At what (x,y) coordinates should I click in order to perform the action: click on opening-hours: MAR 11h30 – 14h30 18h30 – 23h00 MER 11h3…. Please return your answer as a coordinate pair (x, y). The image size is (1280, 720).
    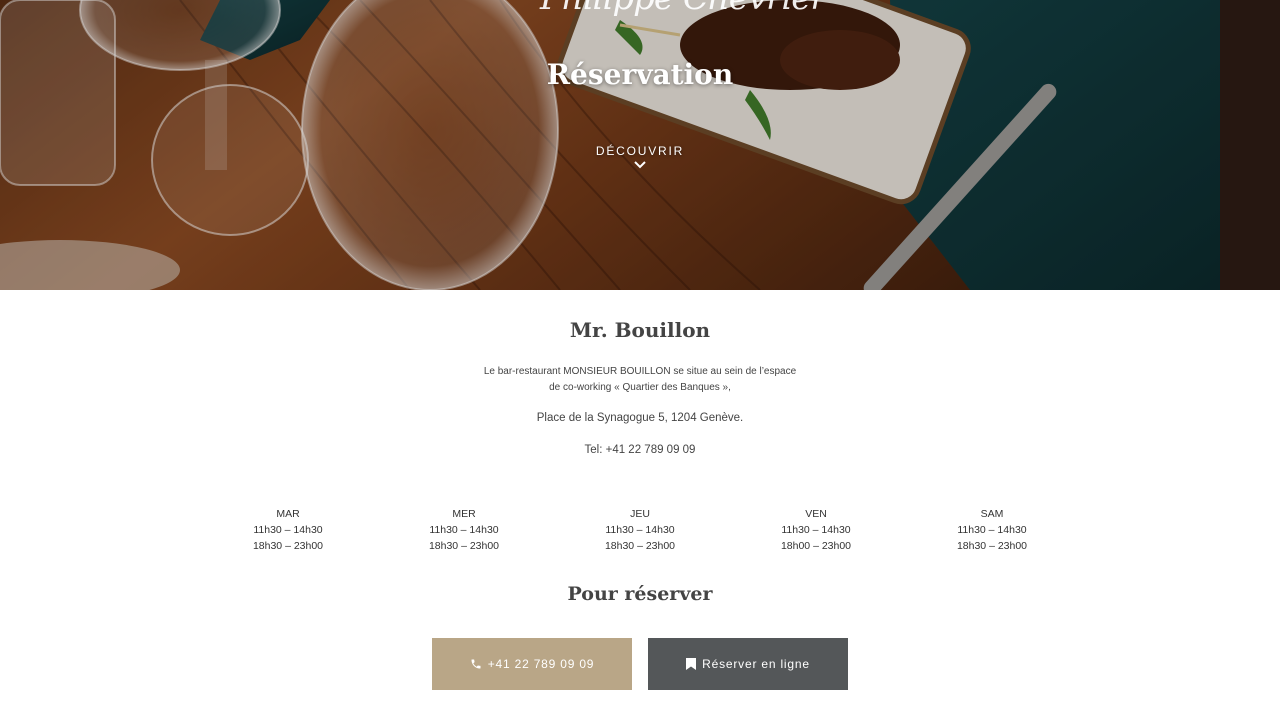
    Looking at the image, I should click on (640, 531).